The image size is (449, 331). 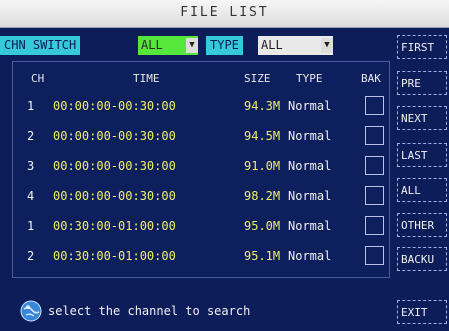 What do you see at coordinates (38, 78) in the screenshot?
I see `column-header-ch: CH` at bounding box center [38, 78].